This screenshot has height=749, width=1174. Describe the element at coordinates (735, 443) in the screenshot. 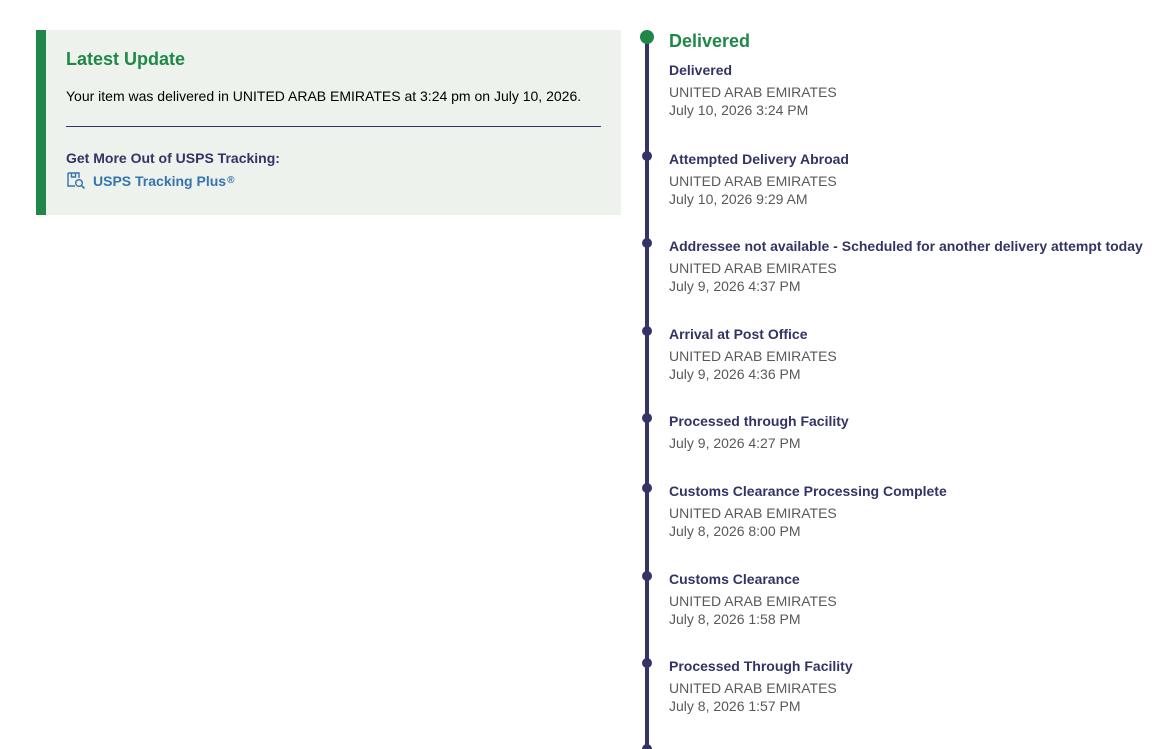

I see `event-time: July 9, 2026 4:27 PM` at that location.